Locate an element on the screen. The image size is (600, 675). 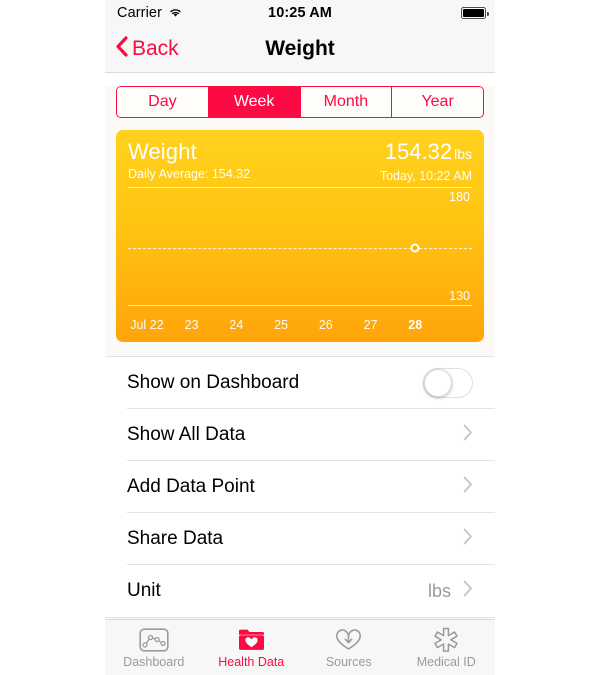
dashboard-chart-icon is located at coordinates (154, 639).